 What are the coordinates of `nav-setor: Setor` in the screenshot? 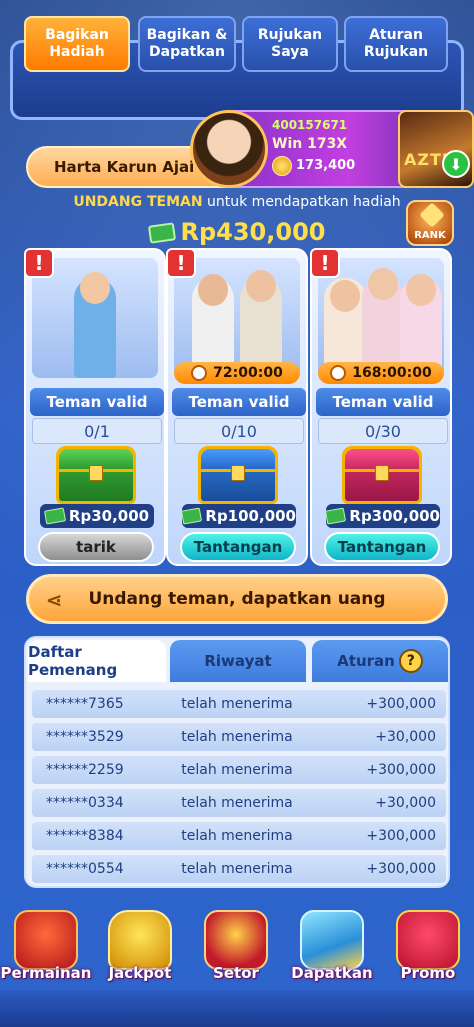 It's located at (236, 965).